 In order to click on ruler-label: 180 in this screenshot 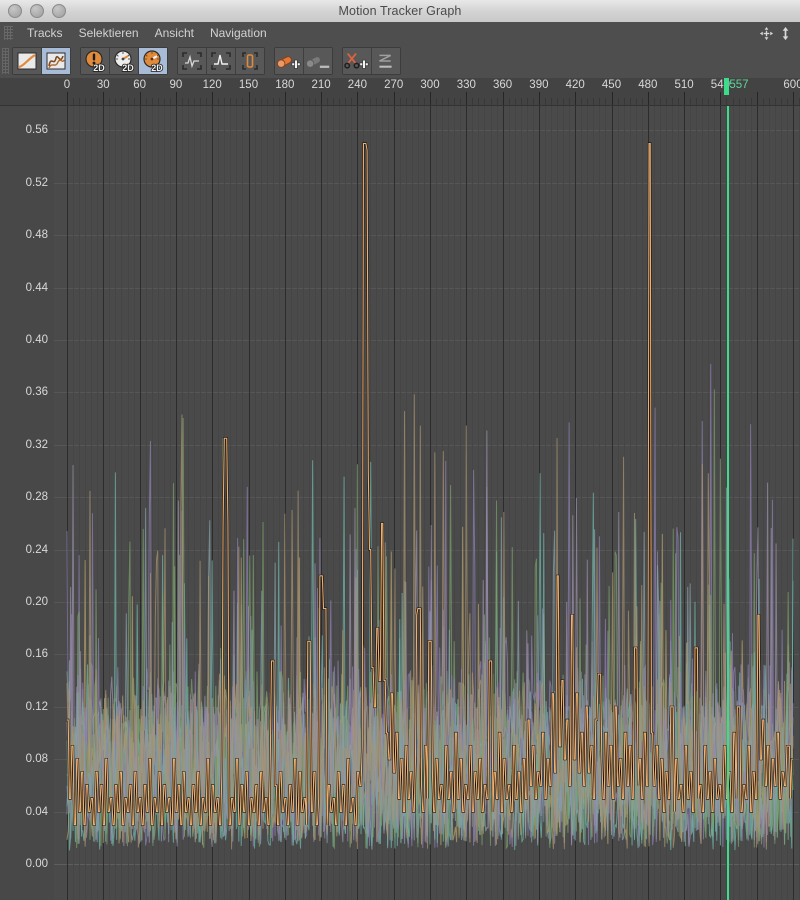, I will do `click(285, 85)`.